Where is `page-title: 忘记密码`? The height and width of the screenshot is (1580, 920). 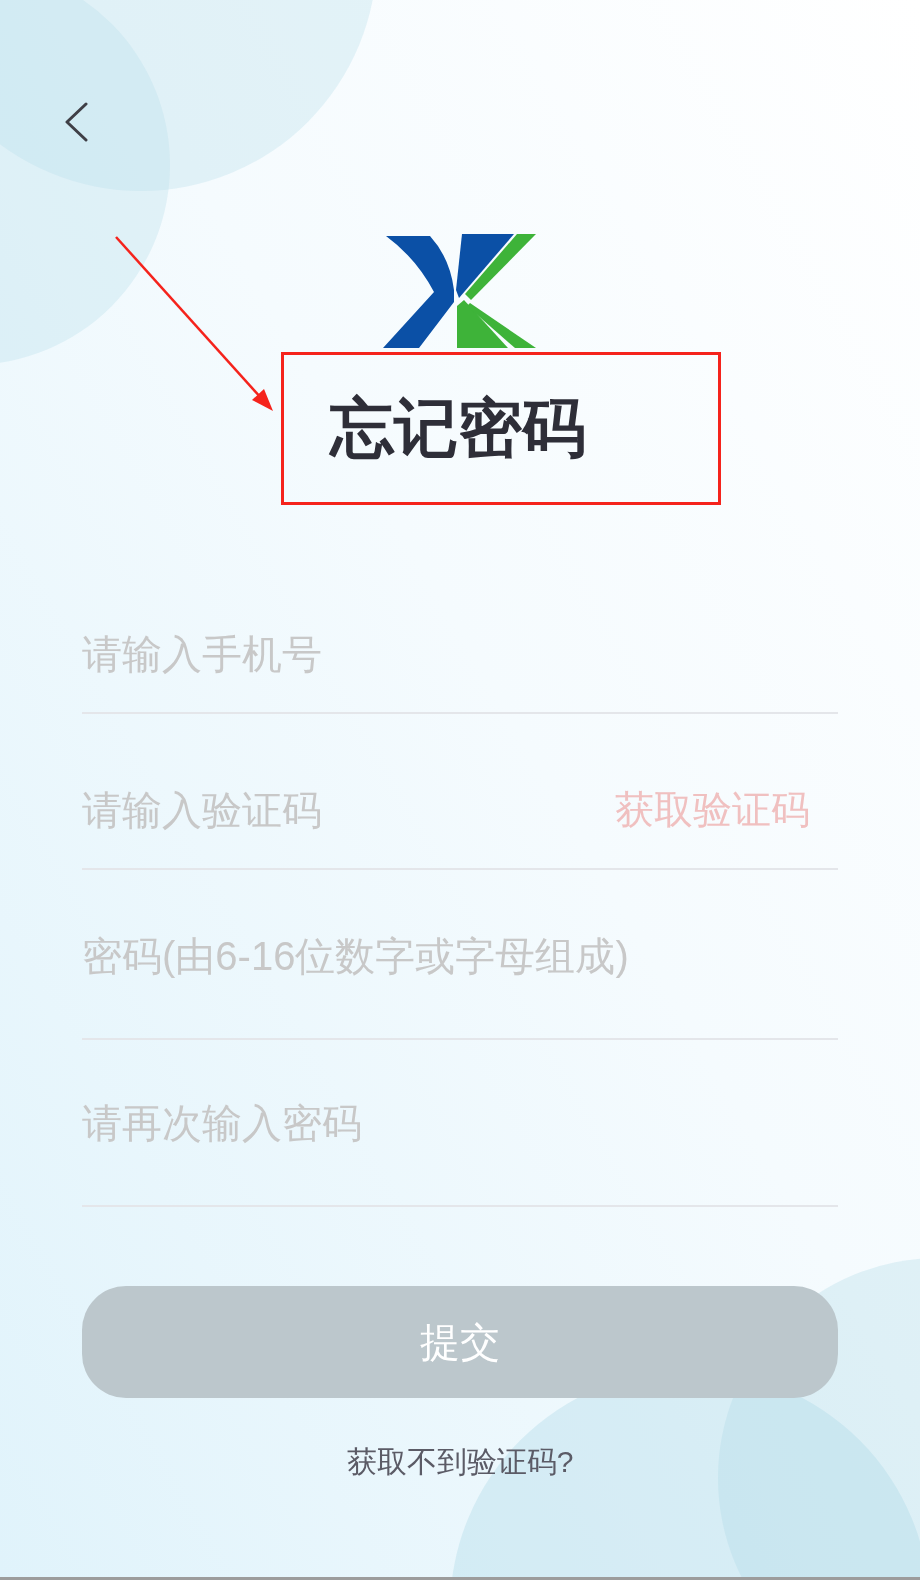
page-title: 忘记密码 is located at coordinates (458, 429).